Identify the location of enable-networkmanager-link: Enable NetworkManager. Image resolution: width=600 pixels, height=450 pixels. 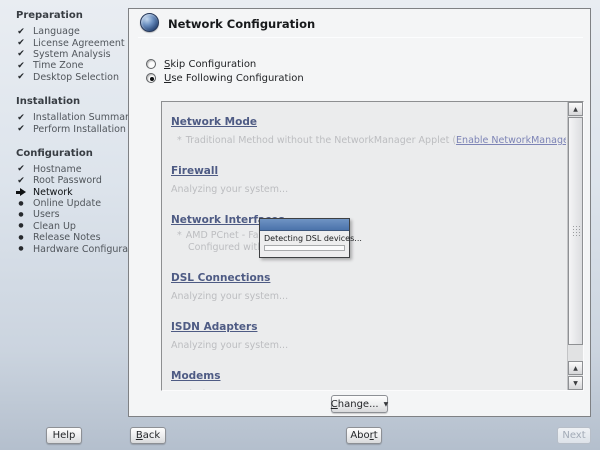
(511, 140).